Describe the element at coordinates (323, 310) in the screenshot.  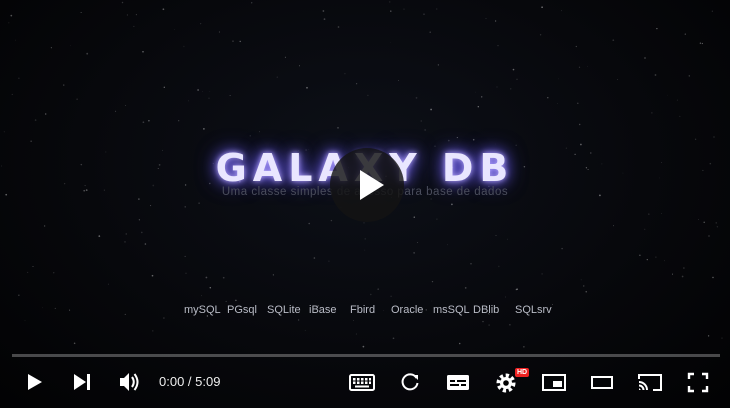
I see `database-label: iBase` at that location.